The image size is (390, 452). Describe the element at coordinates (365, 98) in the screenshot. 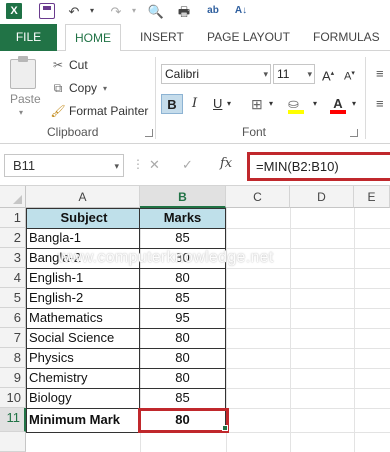

I see `group-divider` at that location.